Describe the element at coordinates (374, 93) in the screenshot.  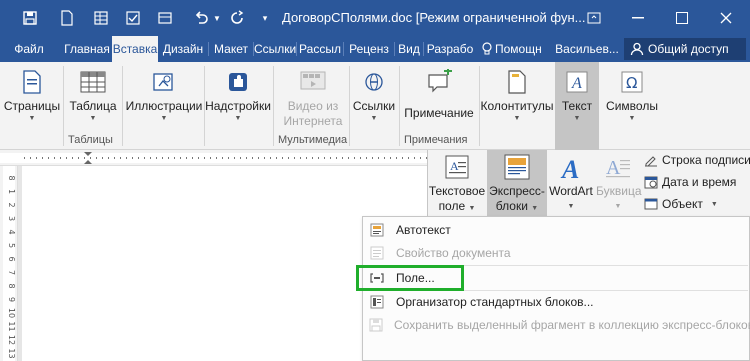
I see `links-button: Ссылки ▼` at that location.